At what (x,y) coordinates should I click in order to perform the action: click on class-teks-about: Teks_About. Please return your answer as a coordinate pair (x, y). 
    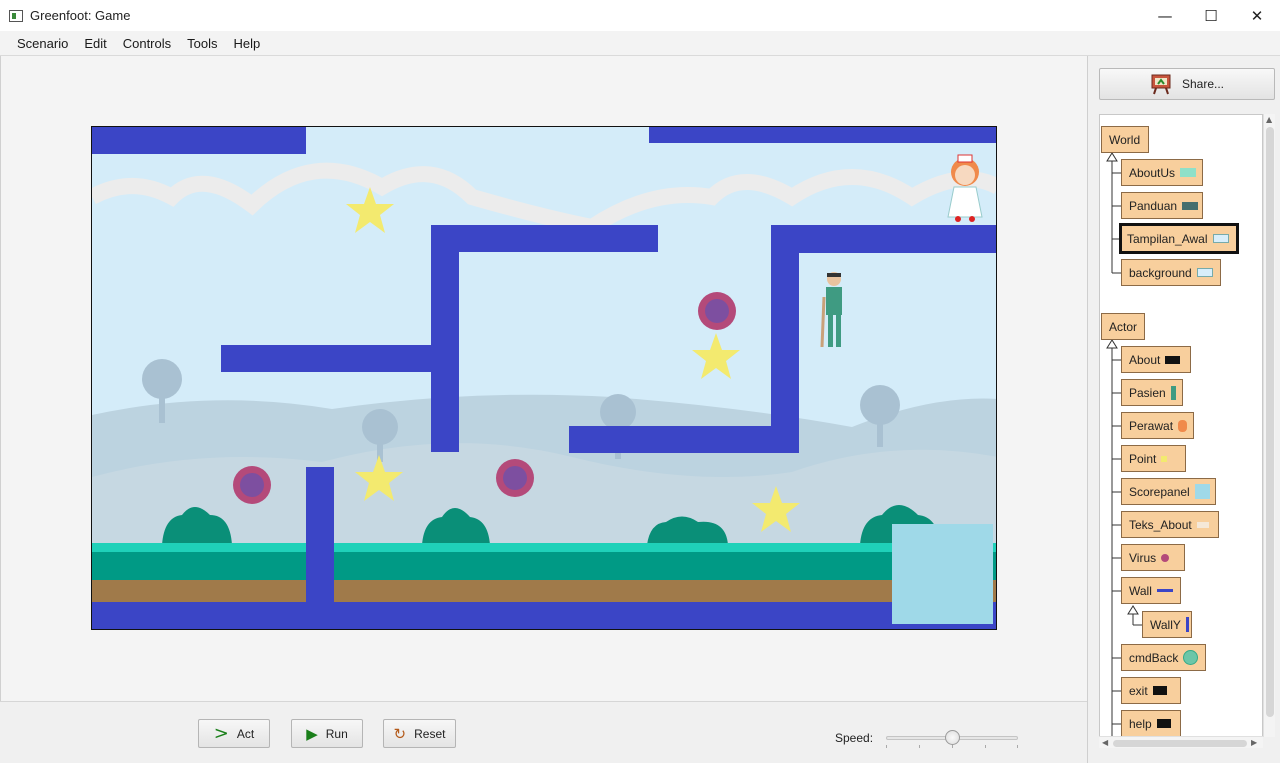
    Looking at the image, I should click on (1170, 524).